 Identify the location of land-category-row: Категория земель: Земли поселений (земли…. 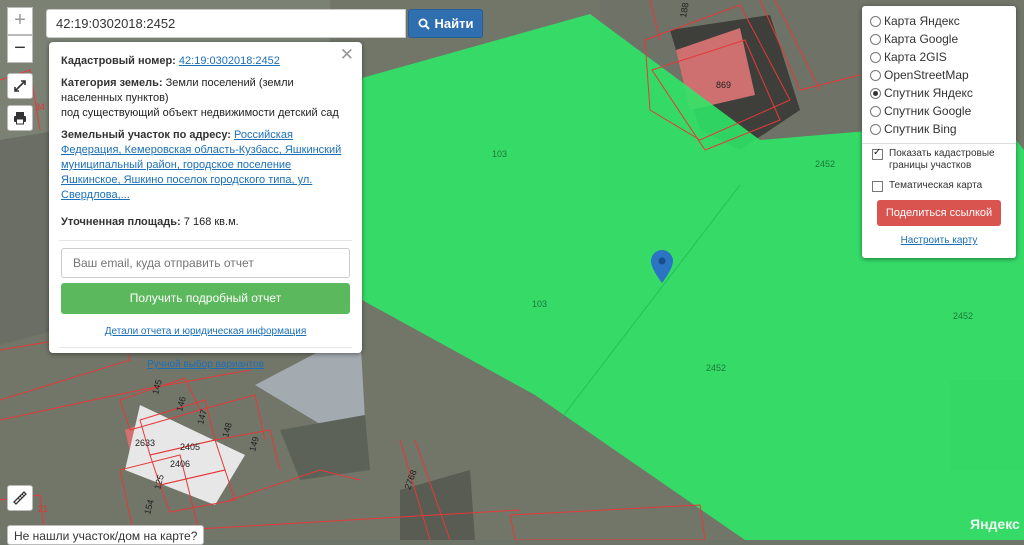
(205, 98).